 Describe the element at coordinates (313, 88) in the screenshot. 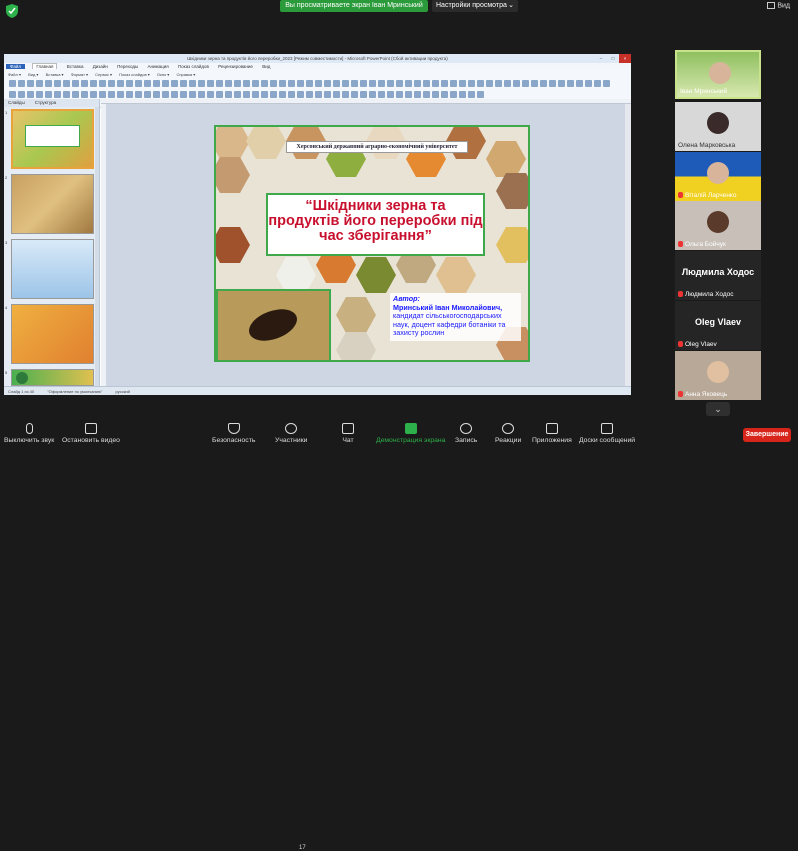

I see `ribbon-tool-icons` at that location.